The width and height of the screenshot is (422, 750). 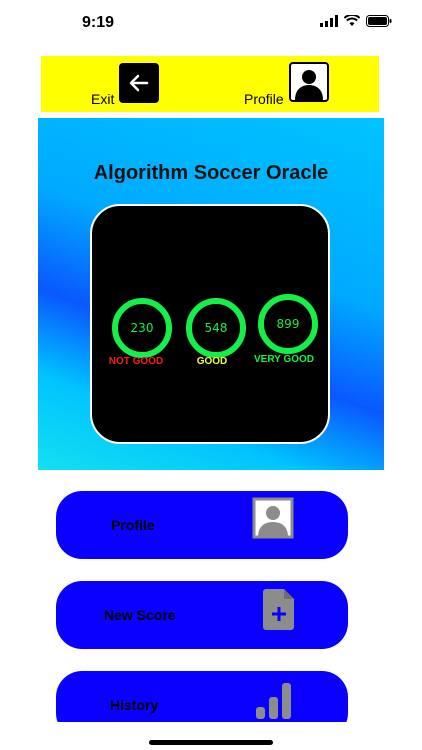 I want to click on new-score-menu-button: New Score, so click(x=202, y=615).